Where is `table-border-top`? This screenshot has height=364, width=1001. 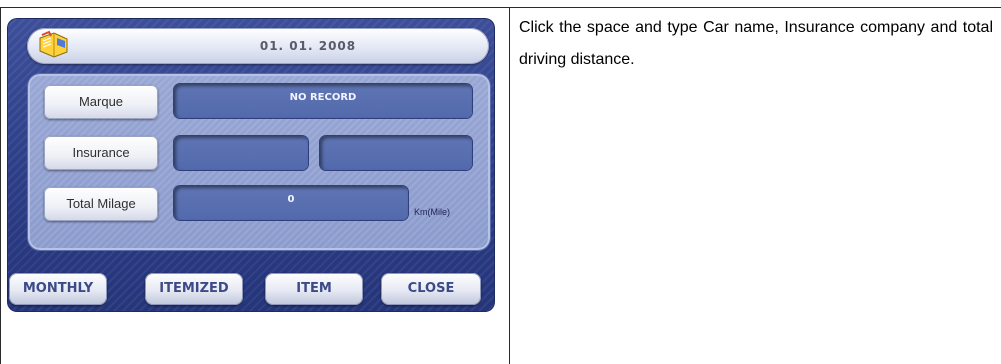 table-border-top is located at coordinates (500, 7).